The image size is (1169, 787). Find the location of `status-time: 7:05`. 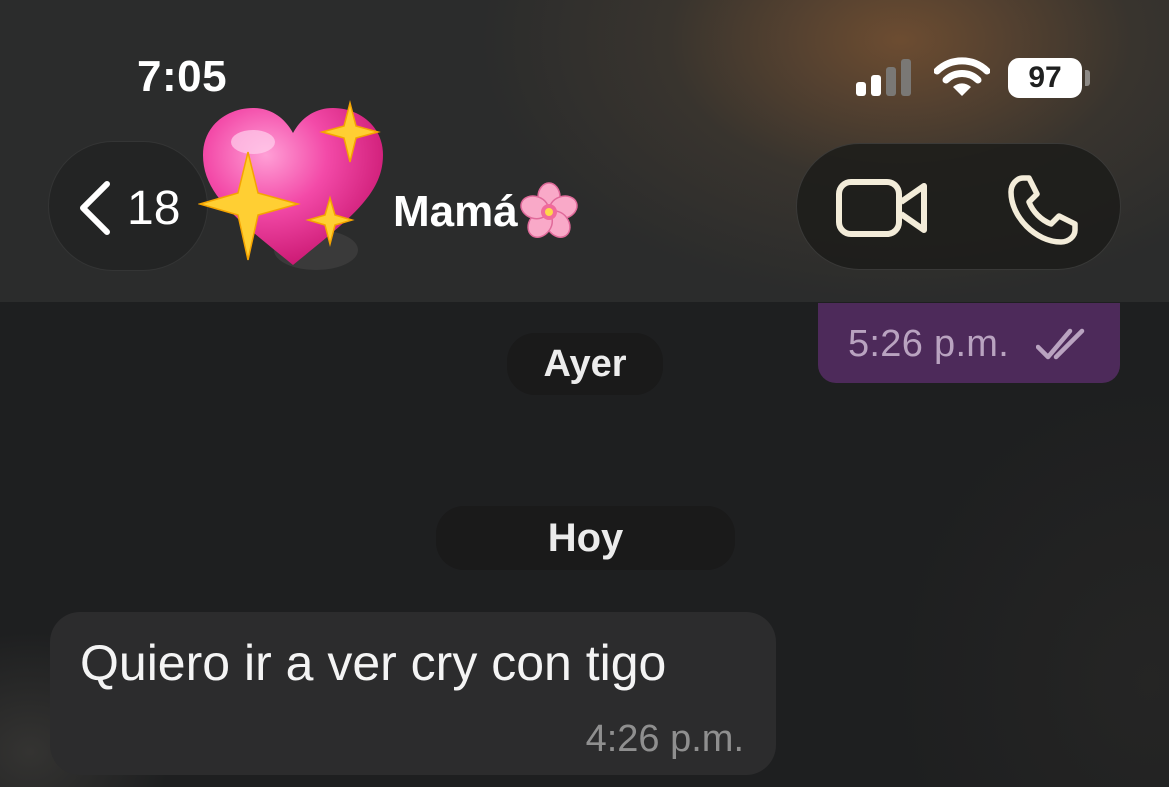

status-time: 7:05 is located at coordinates (182, 76).